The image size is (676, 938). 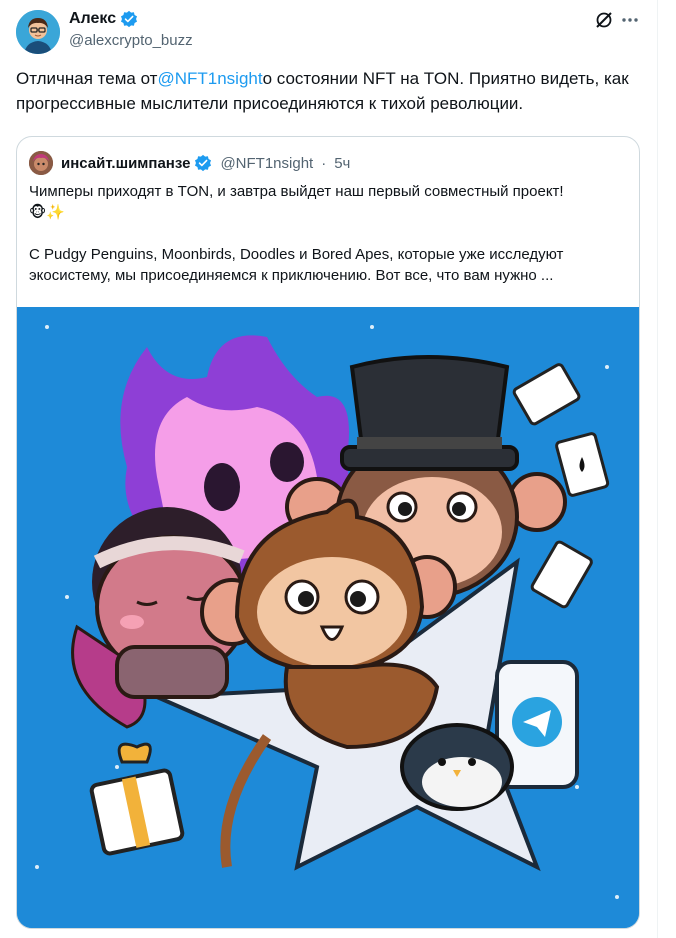 I want to click on quoted-blank-line, so click(x=329, y=233).